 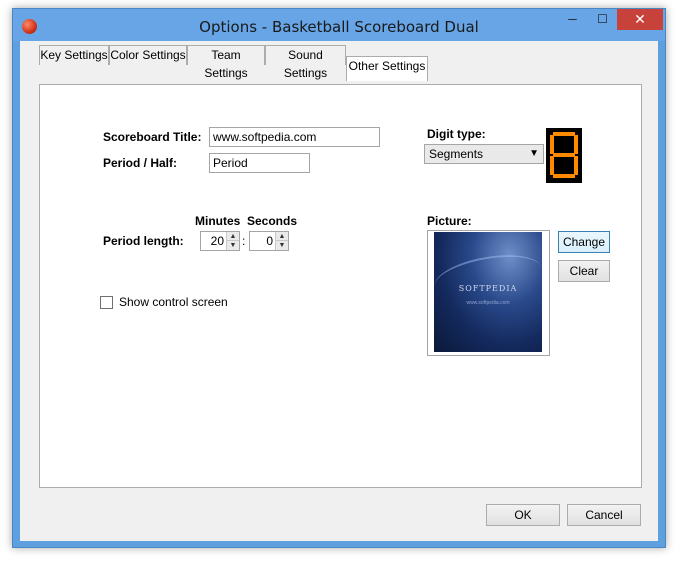 I want to click on picture-preview: SOFTPEDIA www.softpedia.com, so click(x=488, y=293).